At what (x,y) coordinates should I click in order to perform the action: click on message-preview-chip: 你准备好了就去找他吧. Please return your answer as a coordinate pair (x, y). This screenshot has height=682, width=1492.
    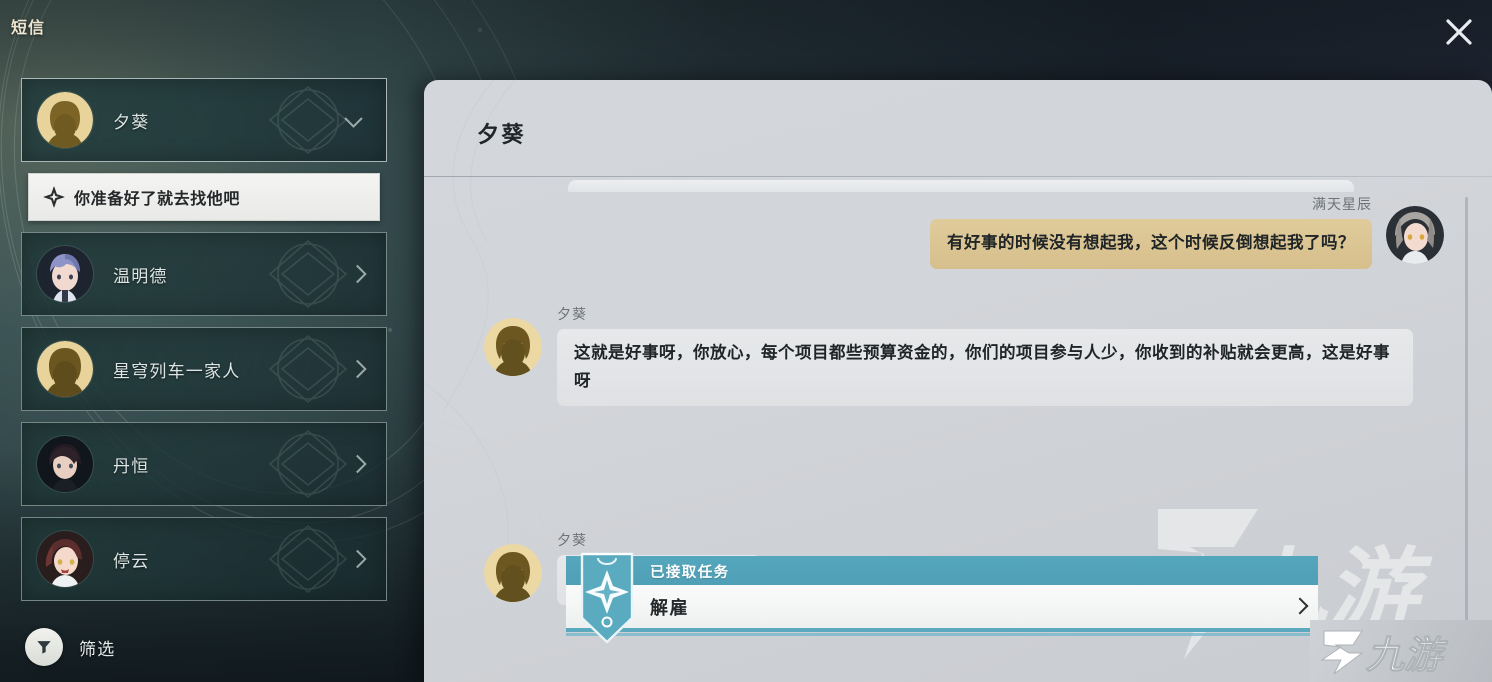
    Looking at the image, I should click on (204, 197).